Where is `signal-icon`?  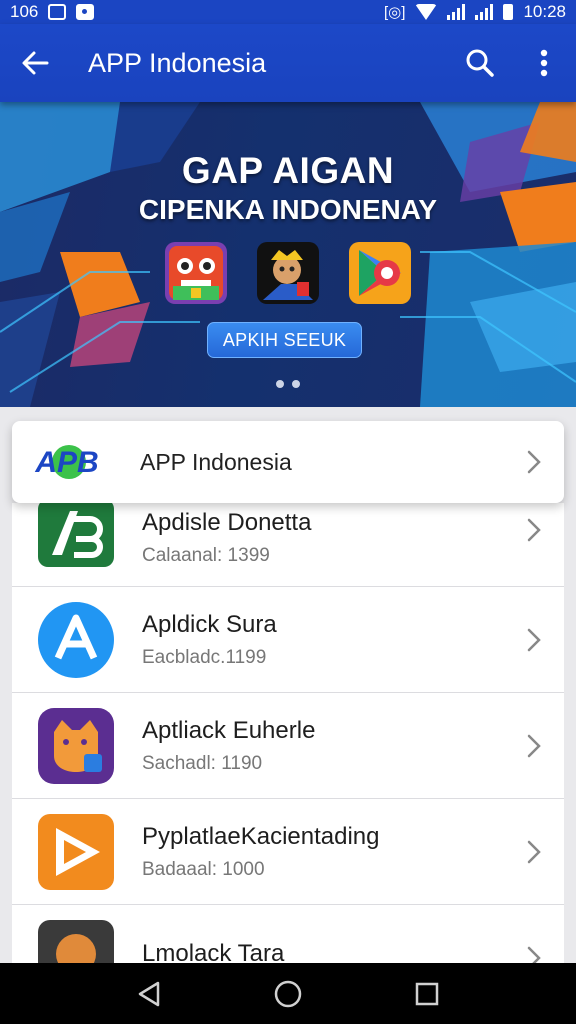 signal-icon is located at coordinates (456, 12).